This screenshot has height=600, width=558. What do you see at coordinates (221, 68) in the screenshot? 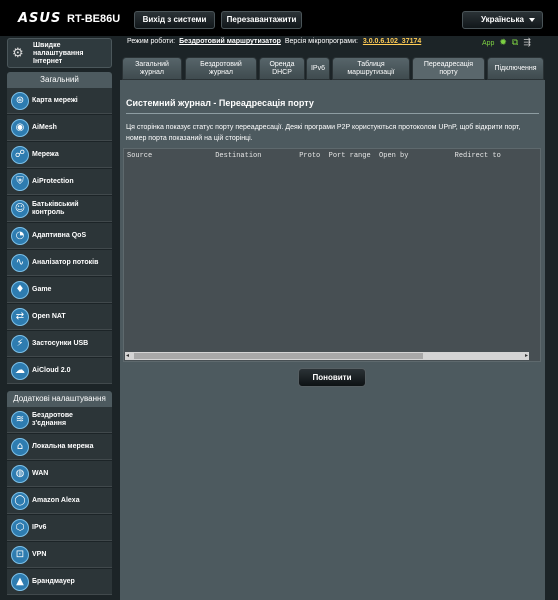
I see `tab-2: Бездротовий журнал` at bounding box center [221, 68].